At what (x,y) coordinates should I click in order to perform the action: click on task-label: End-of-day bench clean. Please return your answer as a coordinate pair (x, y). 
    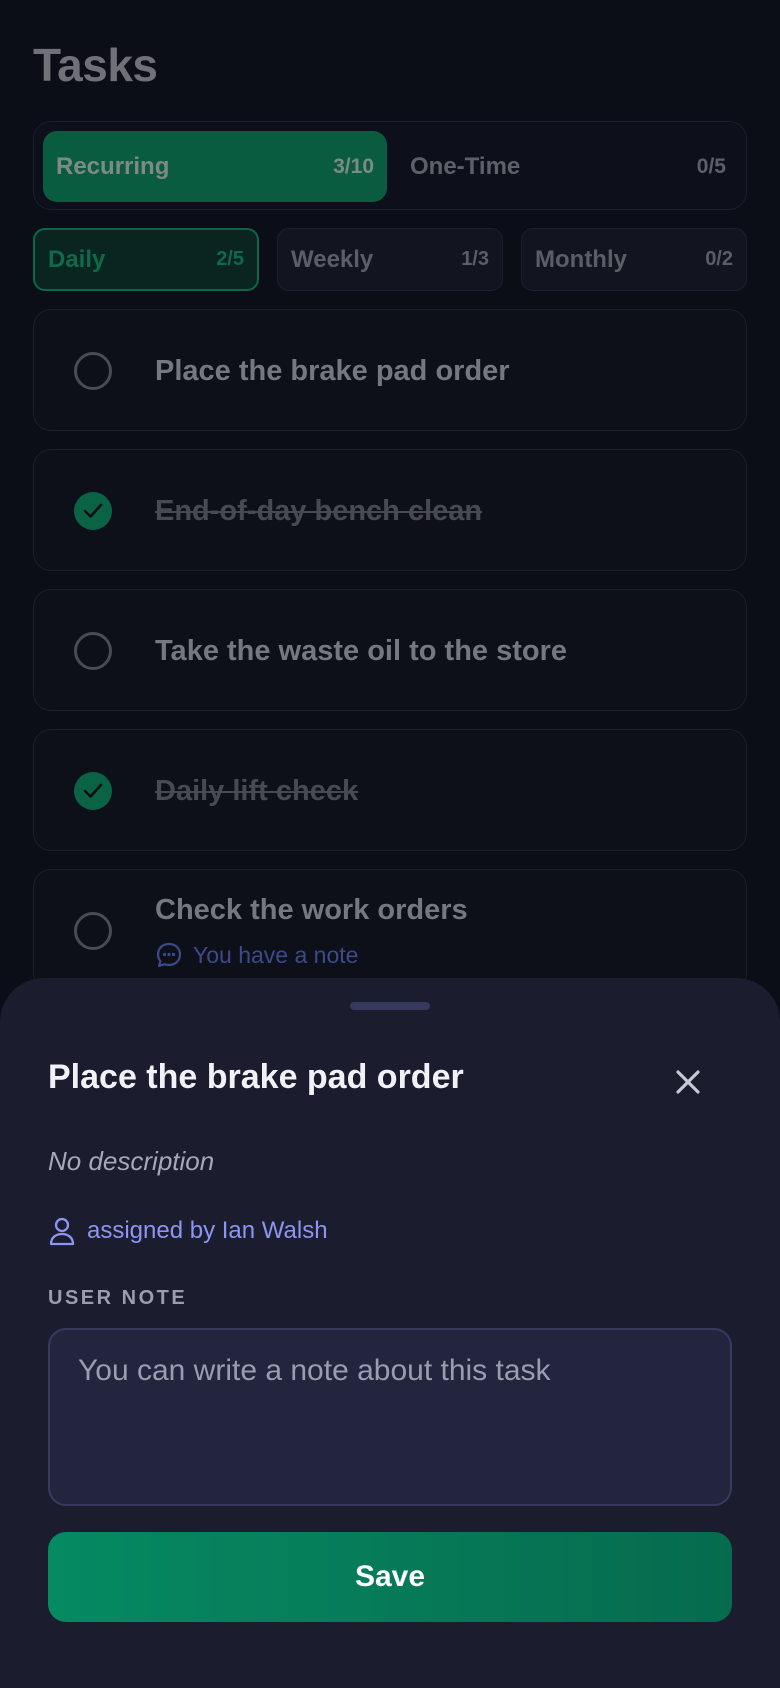
    Looking at the image, I should click on (319, 510).